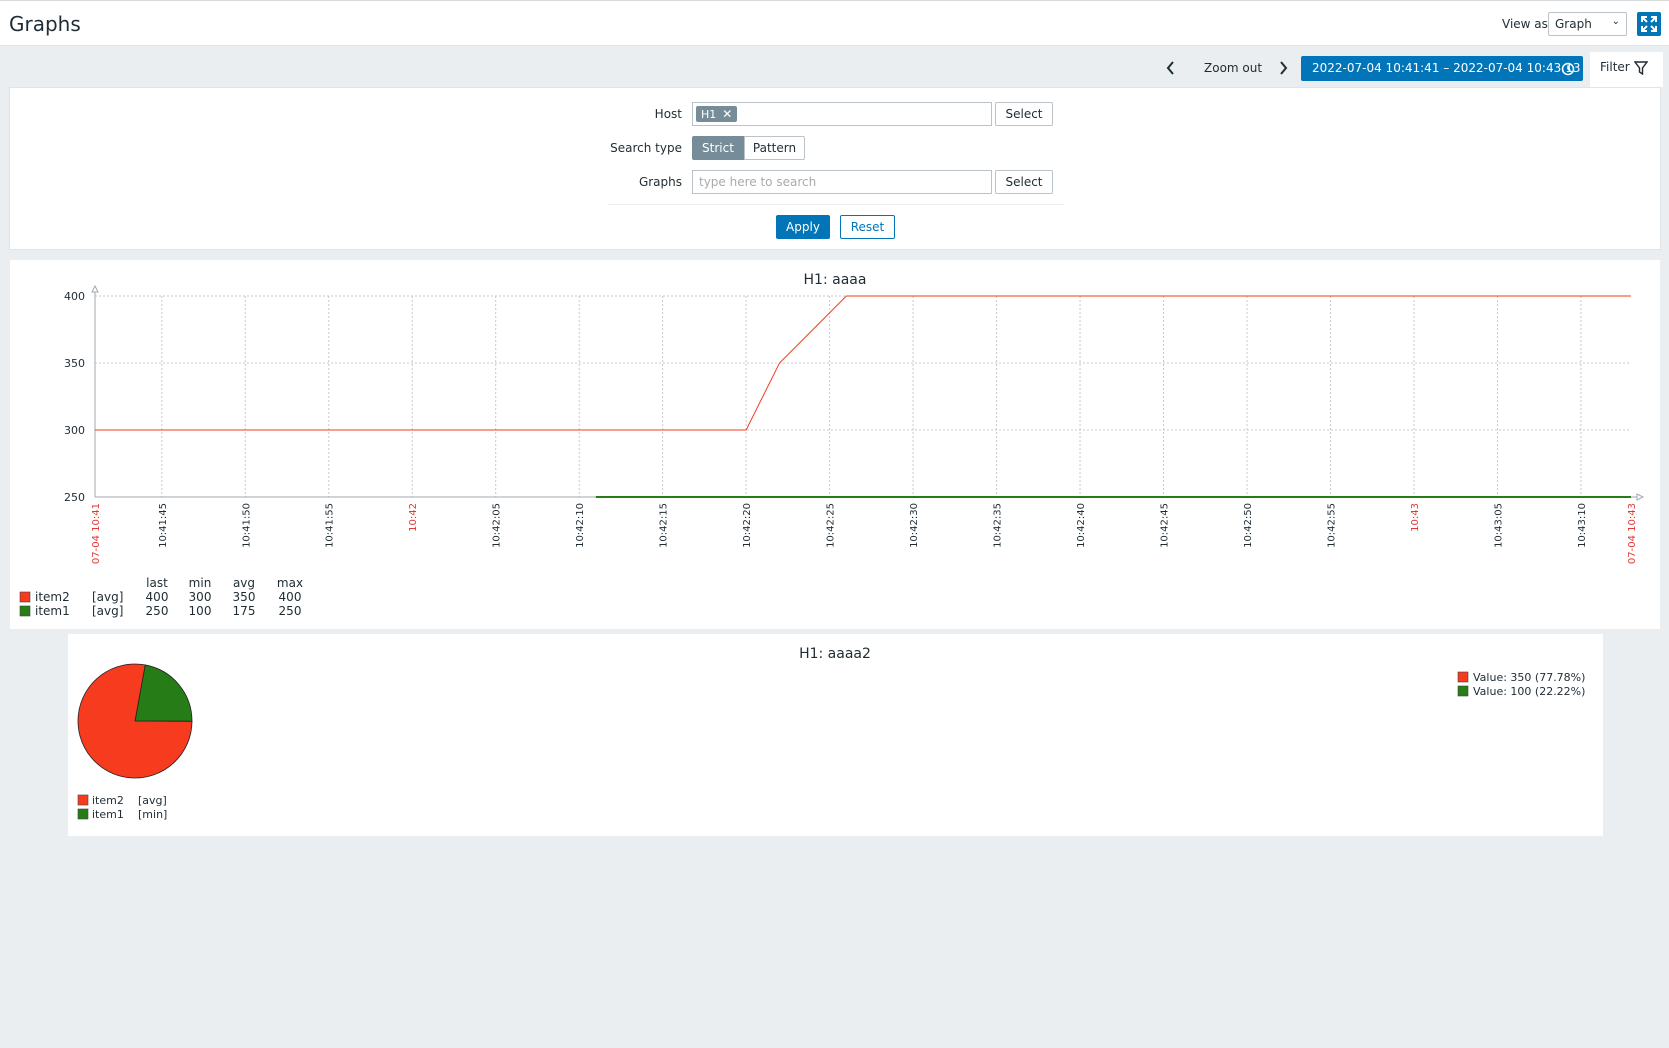 The image size is (1669, 1048). What do you see at coordinates (246, 525) in the screenshot?
I see `x-tick-label: 10:41:50` at bounding box center [246, 525].